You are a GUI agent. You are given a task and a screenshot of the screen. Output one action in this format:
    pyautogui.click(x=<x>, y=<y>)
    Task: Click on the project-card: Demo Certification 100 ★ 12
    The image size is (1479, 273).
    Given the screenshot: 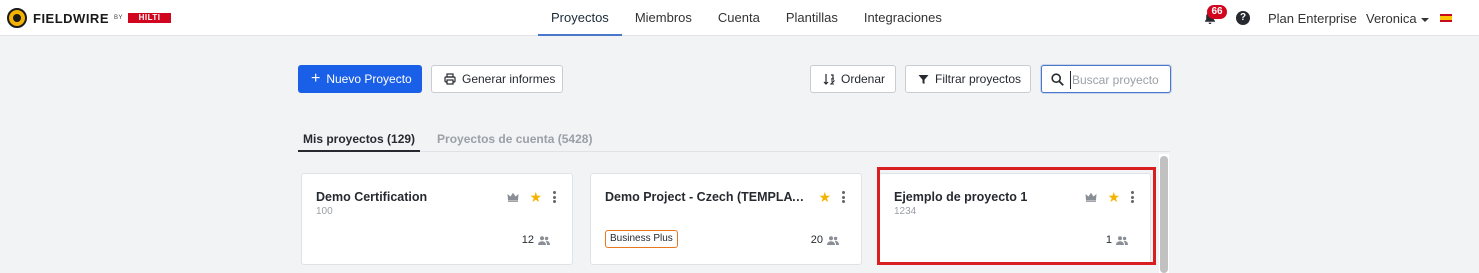 What is the action you would take?
    pyautogui.click(x=437, y=219)
    